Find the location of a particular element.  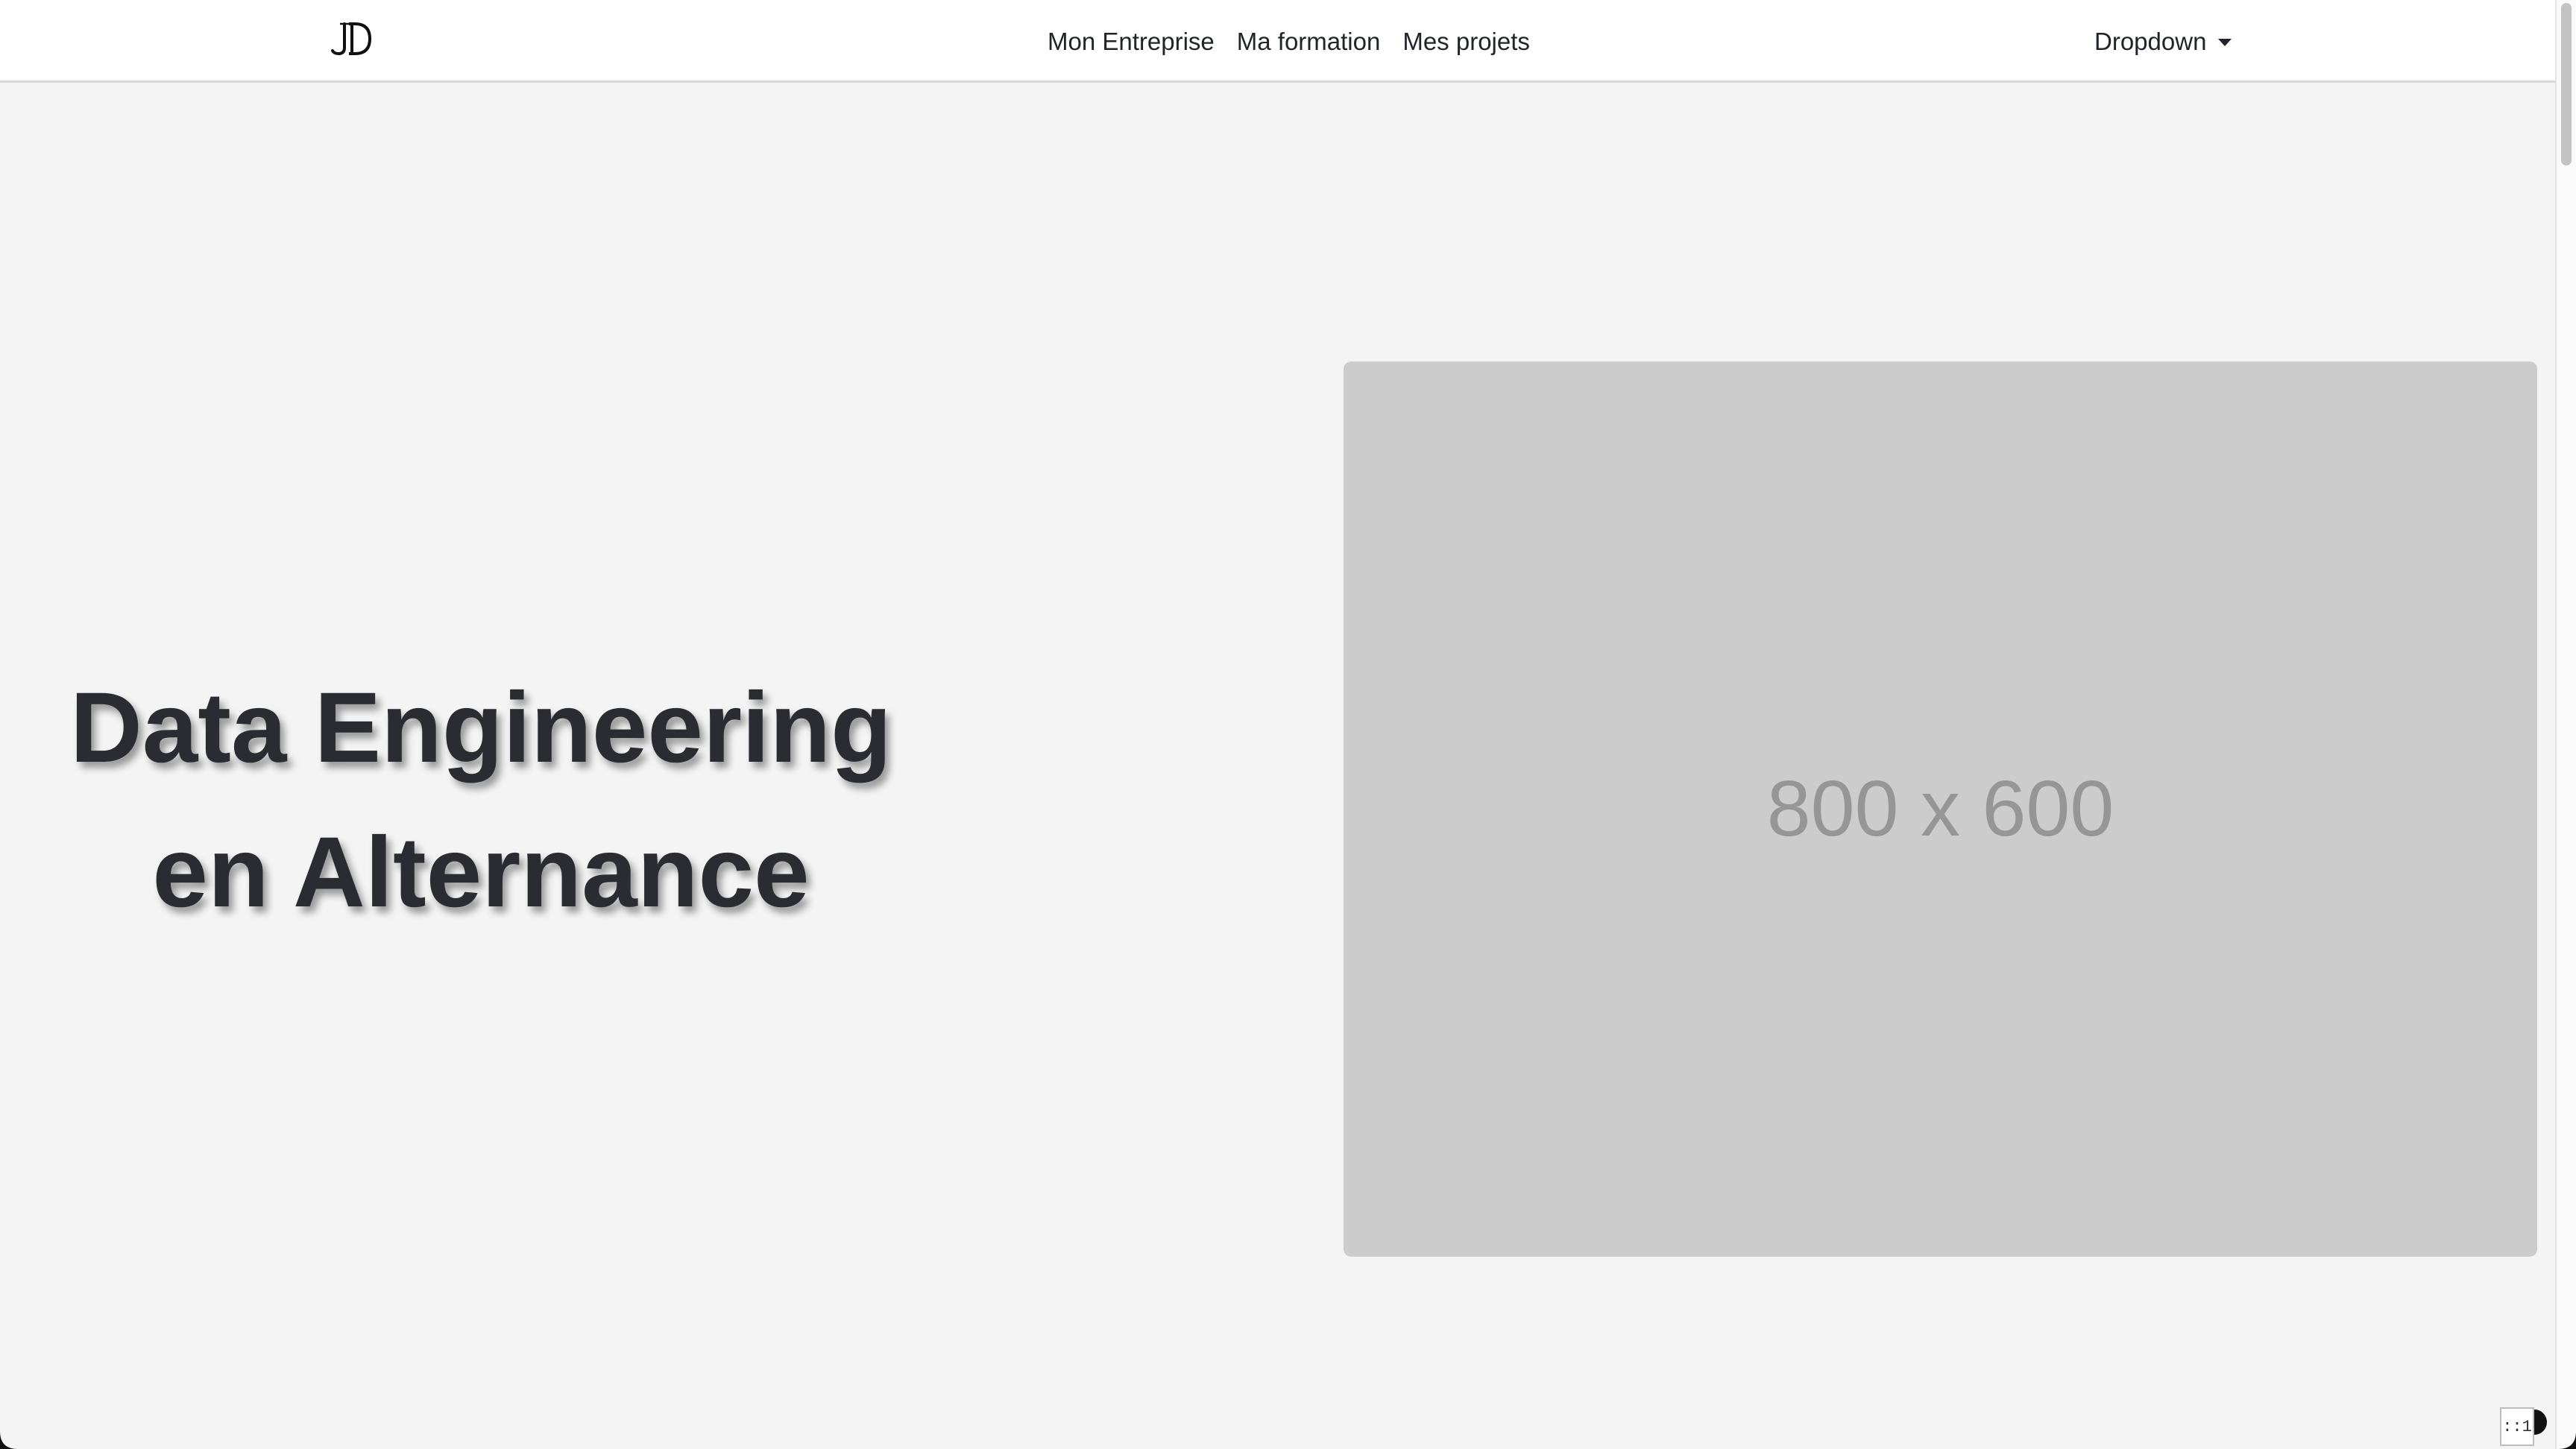

nav-link-ma-formation: Ma formation is located at coordinates (1309, 41).